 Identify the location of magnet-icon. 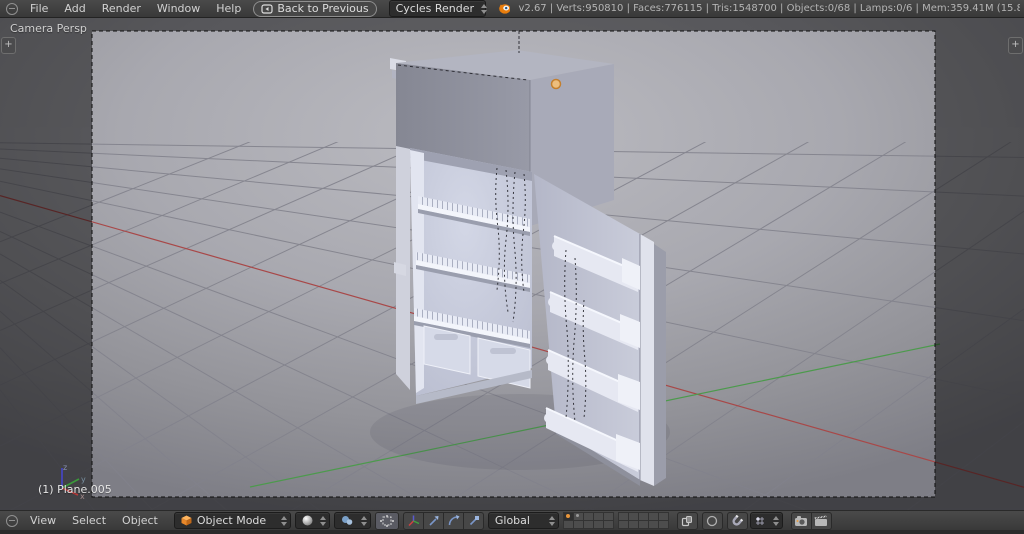
(738, 520).